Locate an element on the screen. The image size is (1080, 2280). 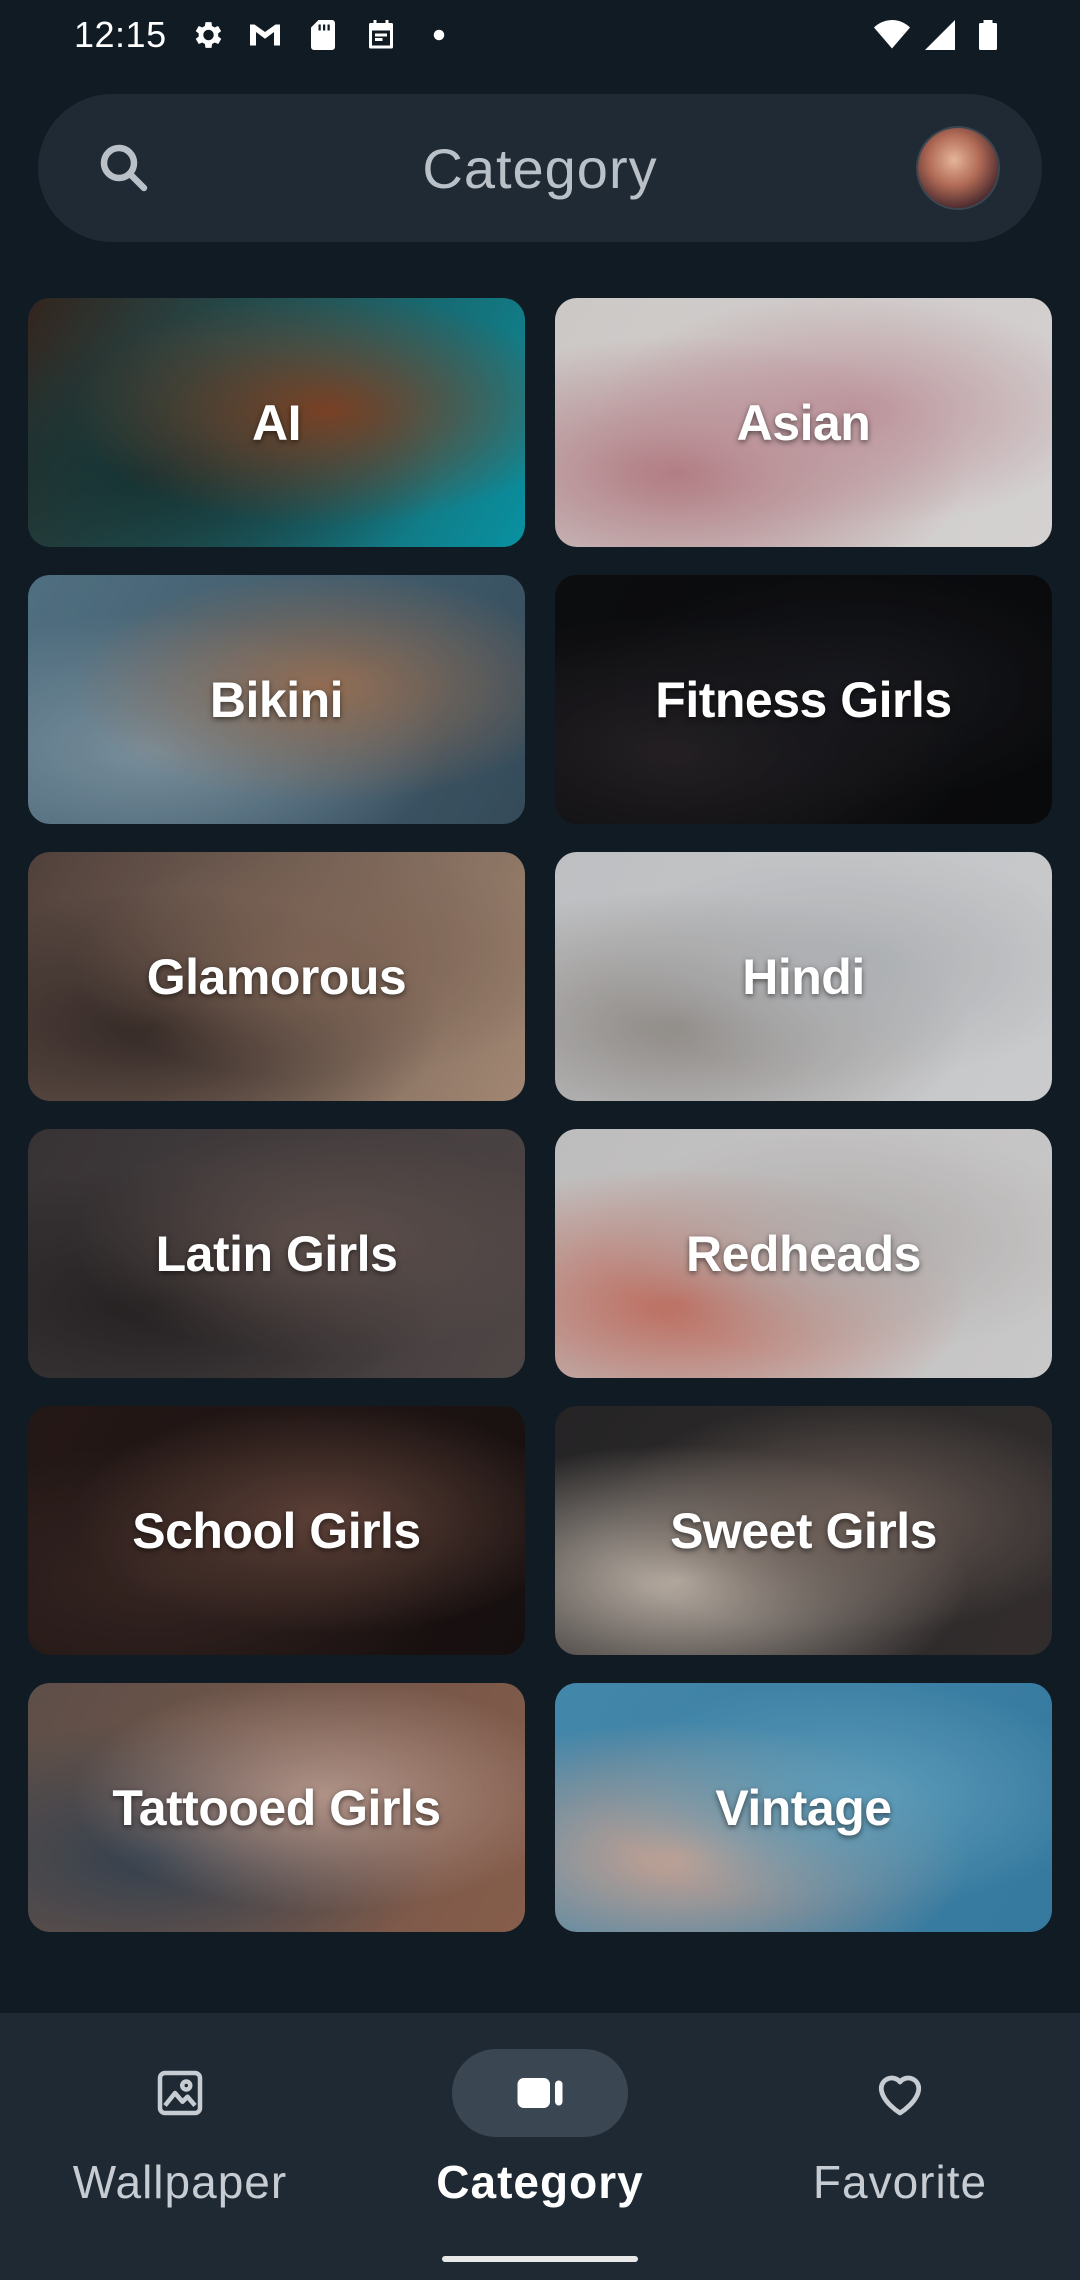
category-label: School Girls is located at coordinates (276, 1530).